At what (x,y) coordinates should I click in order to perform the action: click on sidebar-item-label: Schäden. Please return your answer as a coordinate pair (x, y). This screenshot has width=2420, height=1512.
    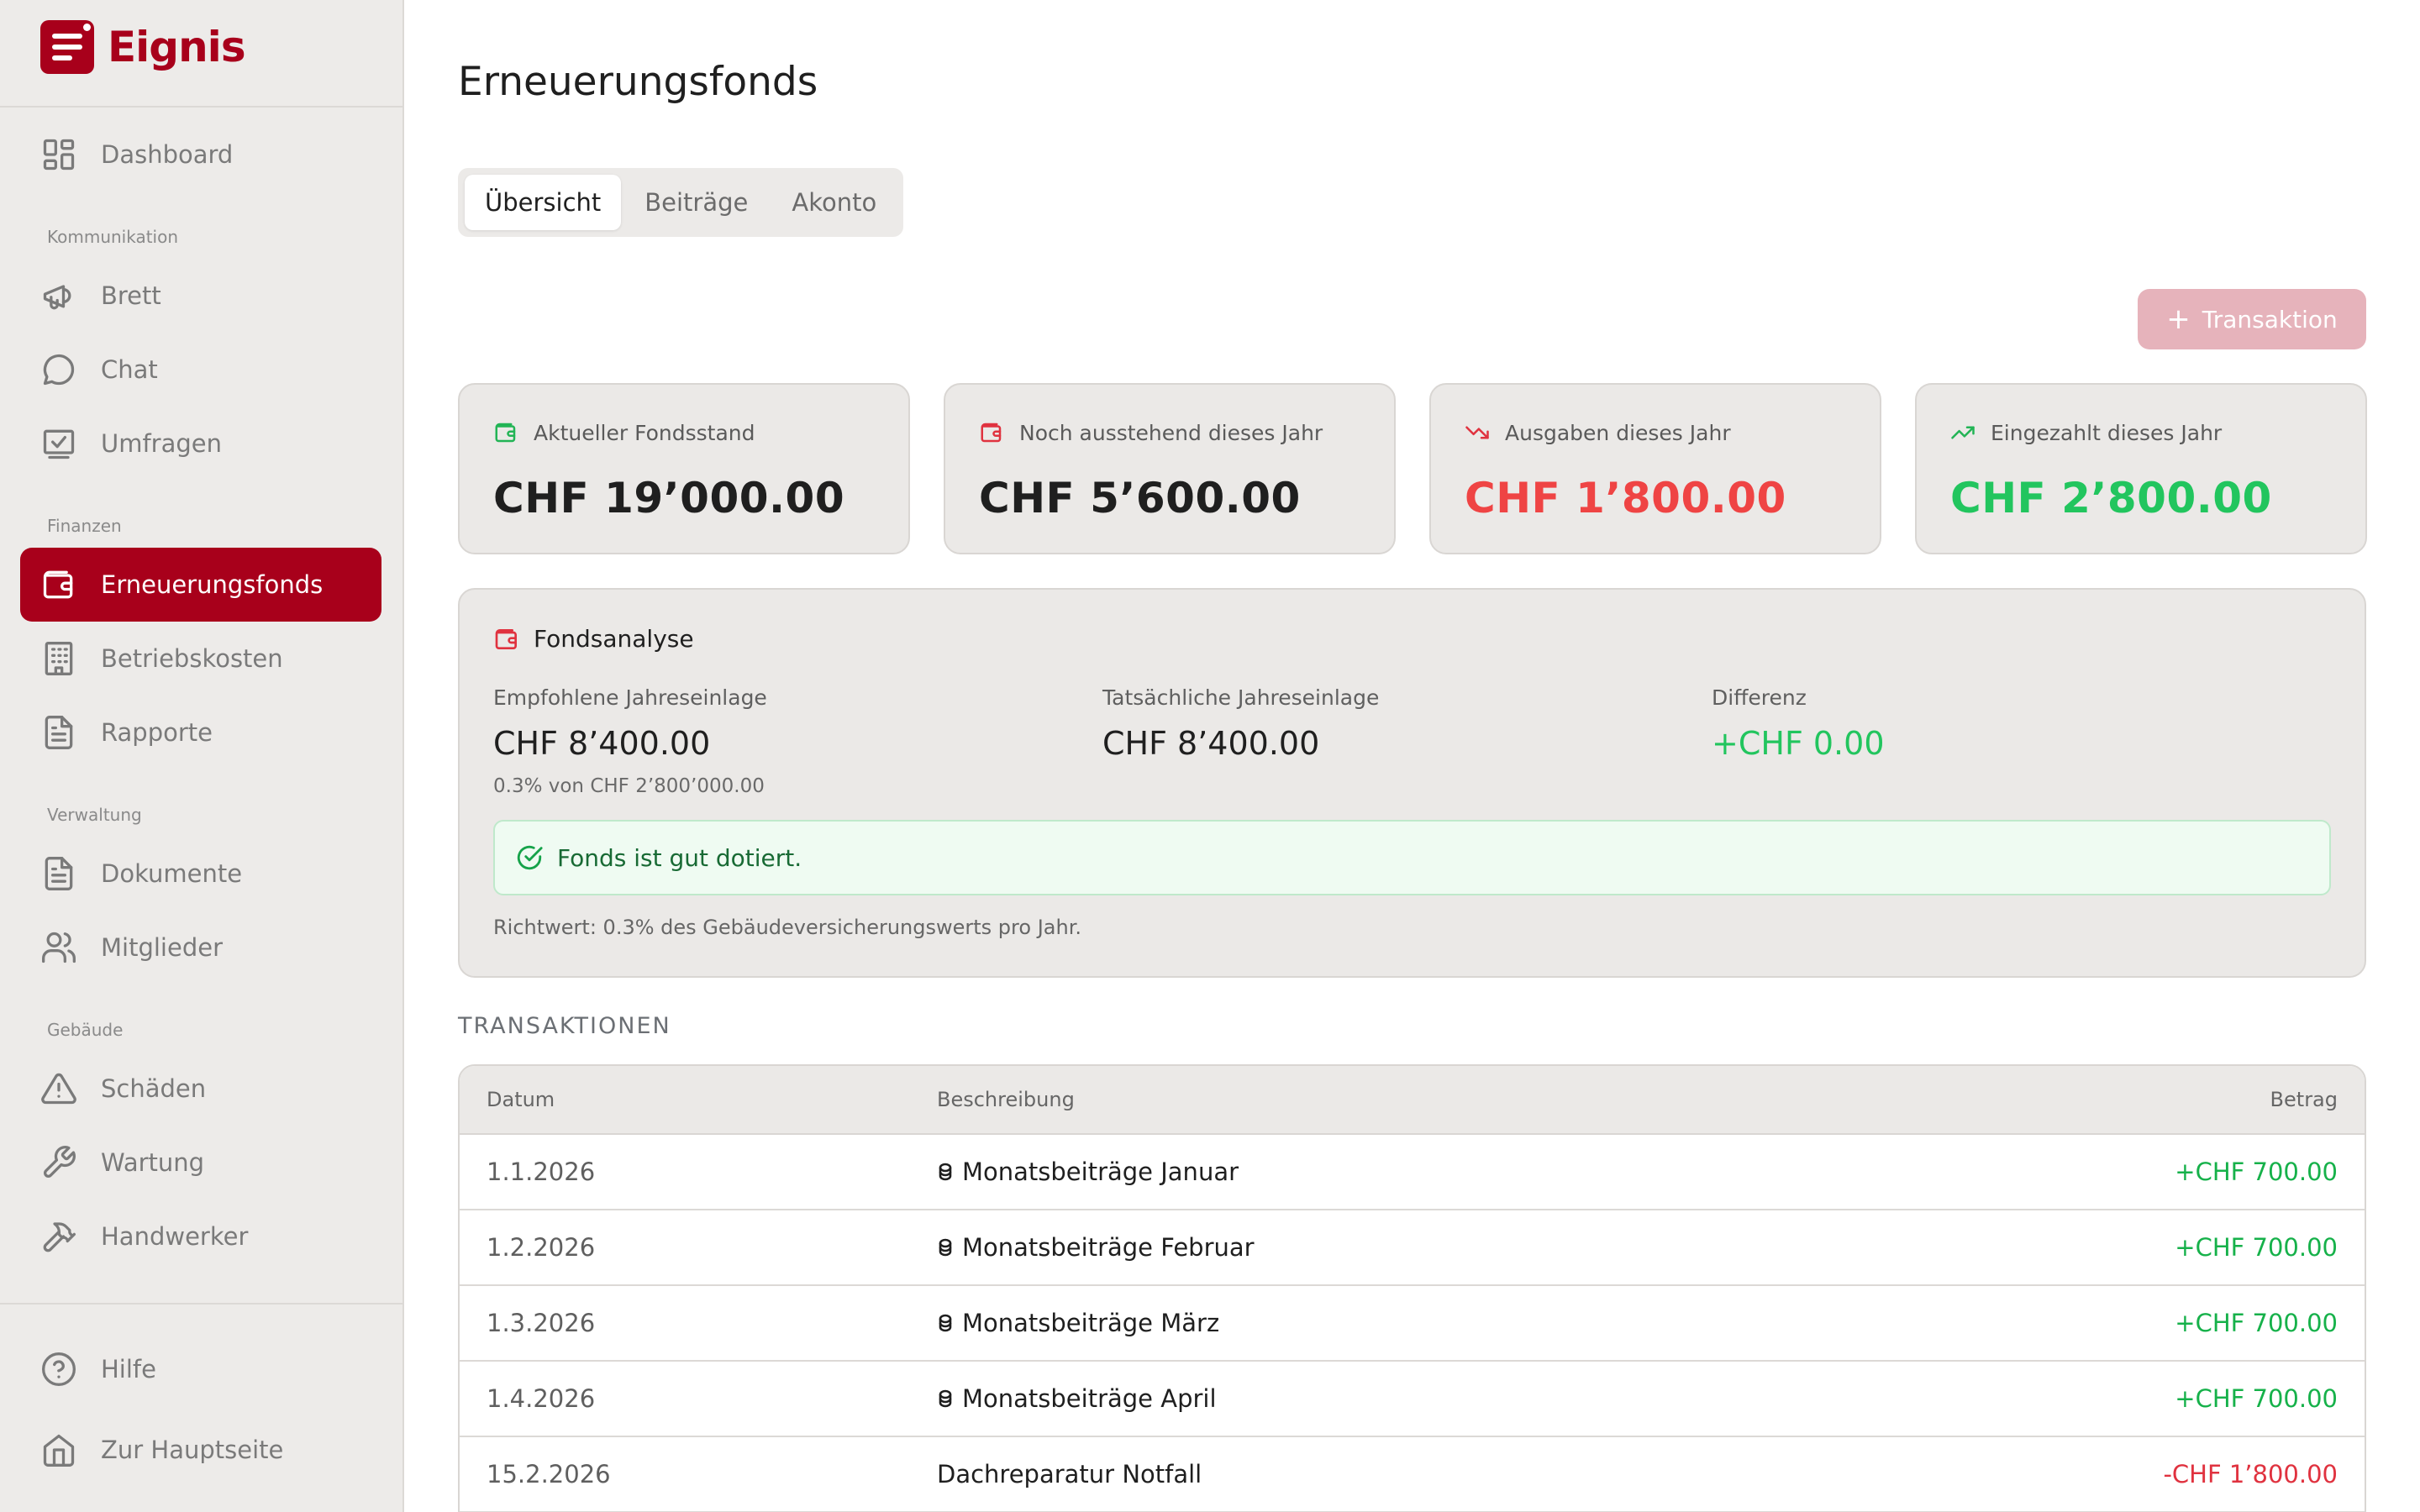
    Looking at the image, I should click on (154, 1088).